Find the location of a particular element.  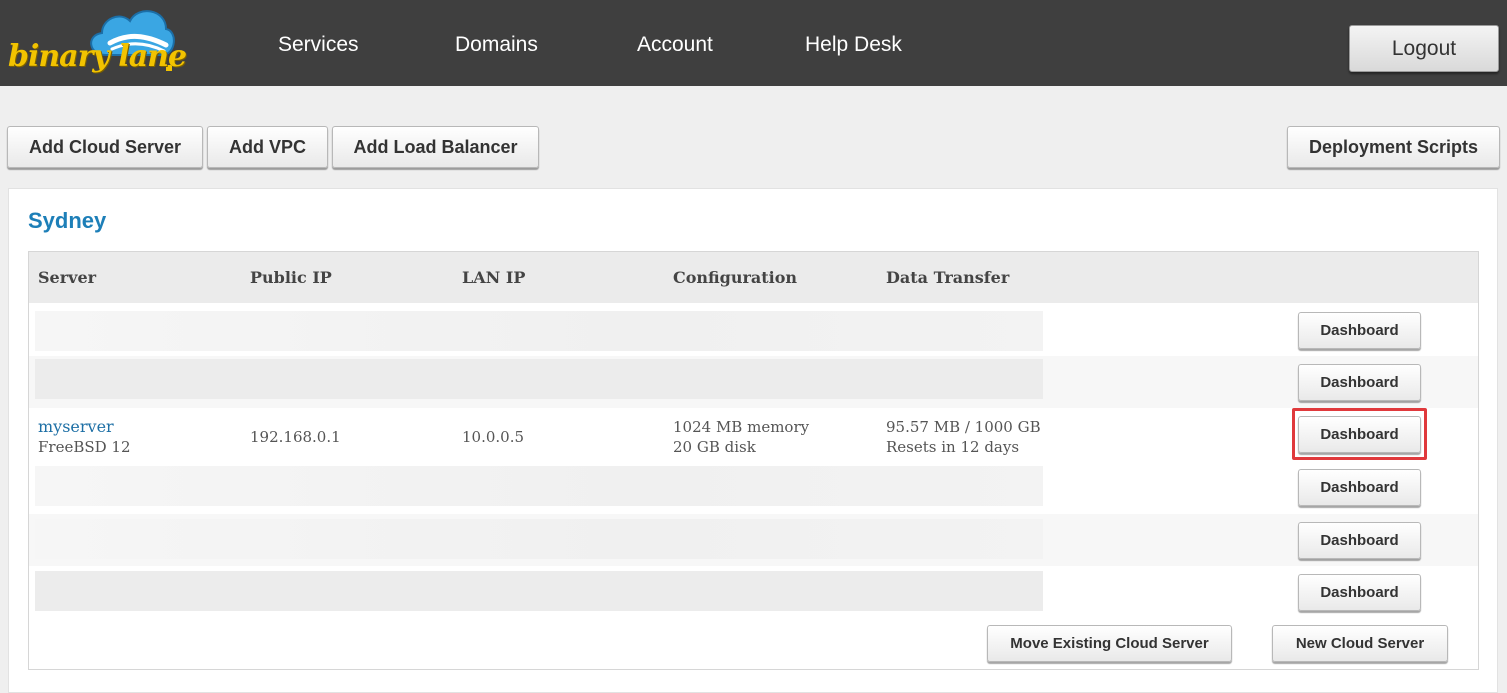

server-lan-ip: 10.0.0.5 is located at coordinates (493, 437).